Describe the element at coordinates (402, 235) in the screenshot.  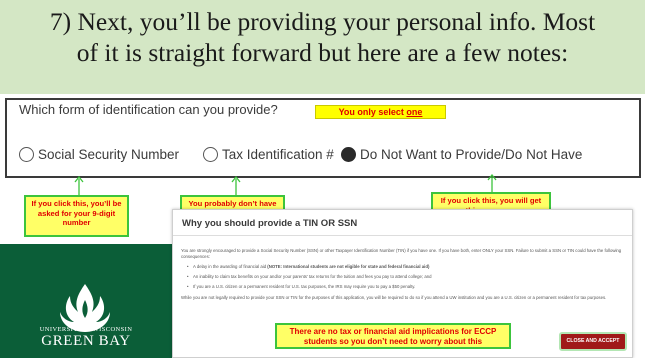
I see `modal-divider` at that location.